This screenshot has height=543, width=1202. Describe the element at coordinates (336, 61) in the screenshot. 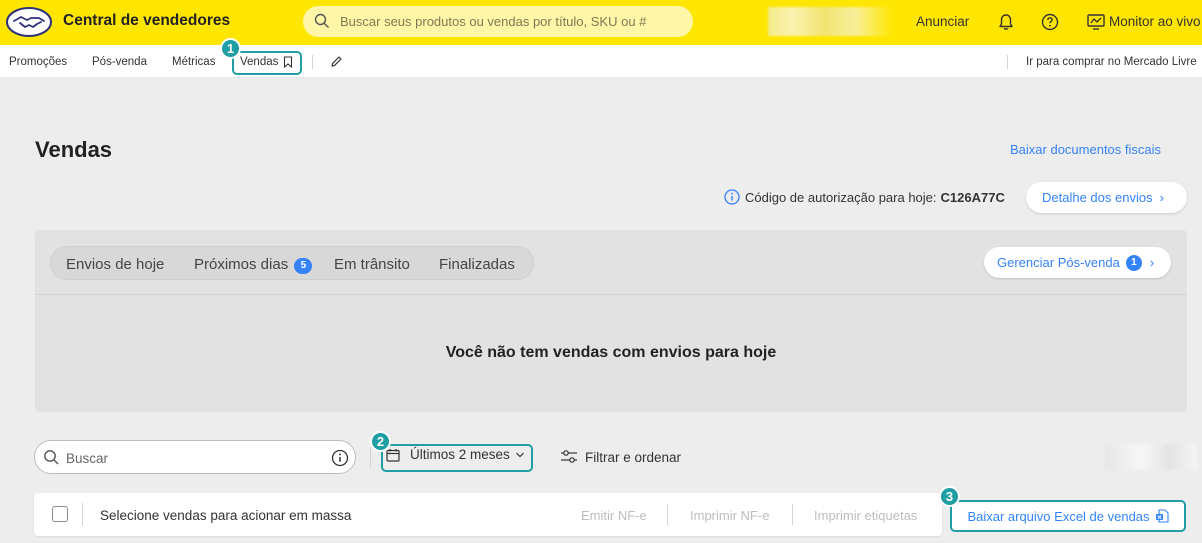

I see `edit-pencil-icon` at that location.